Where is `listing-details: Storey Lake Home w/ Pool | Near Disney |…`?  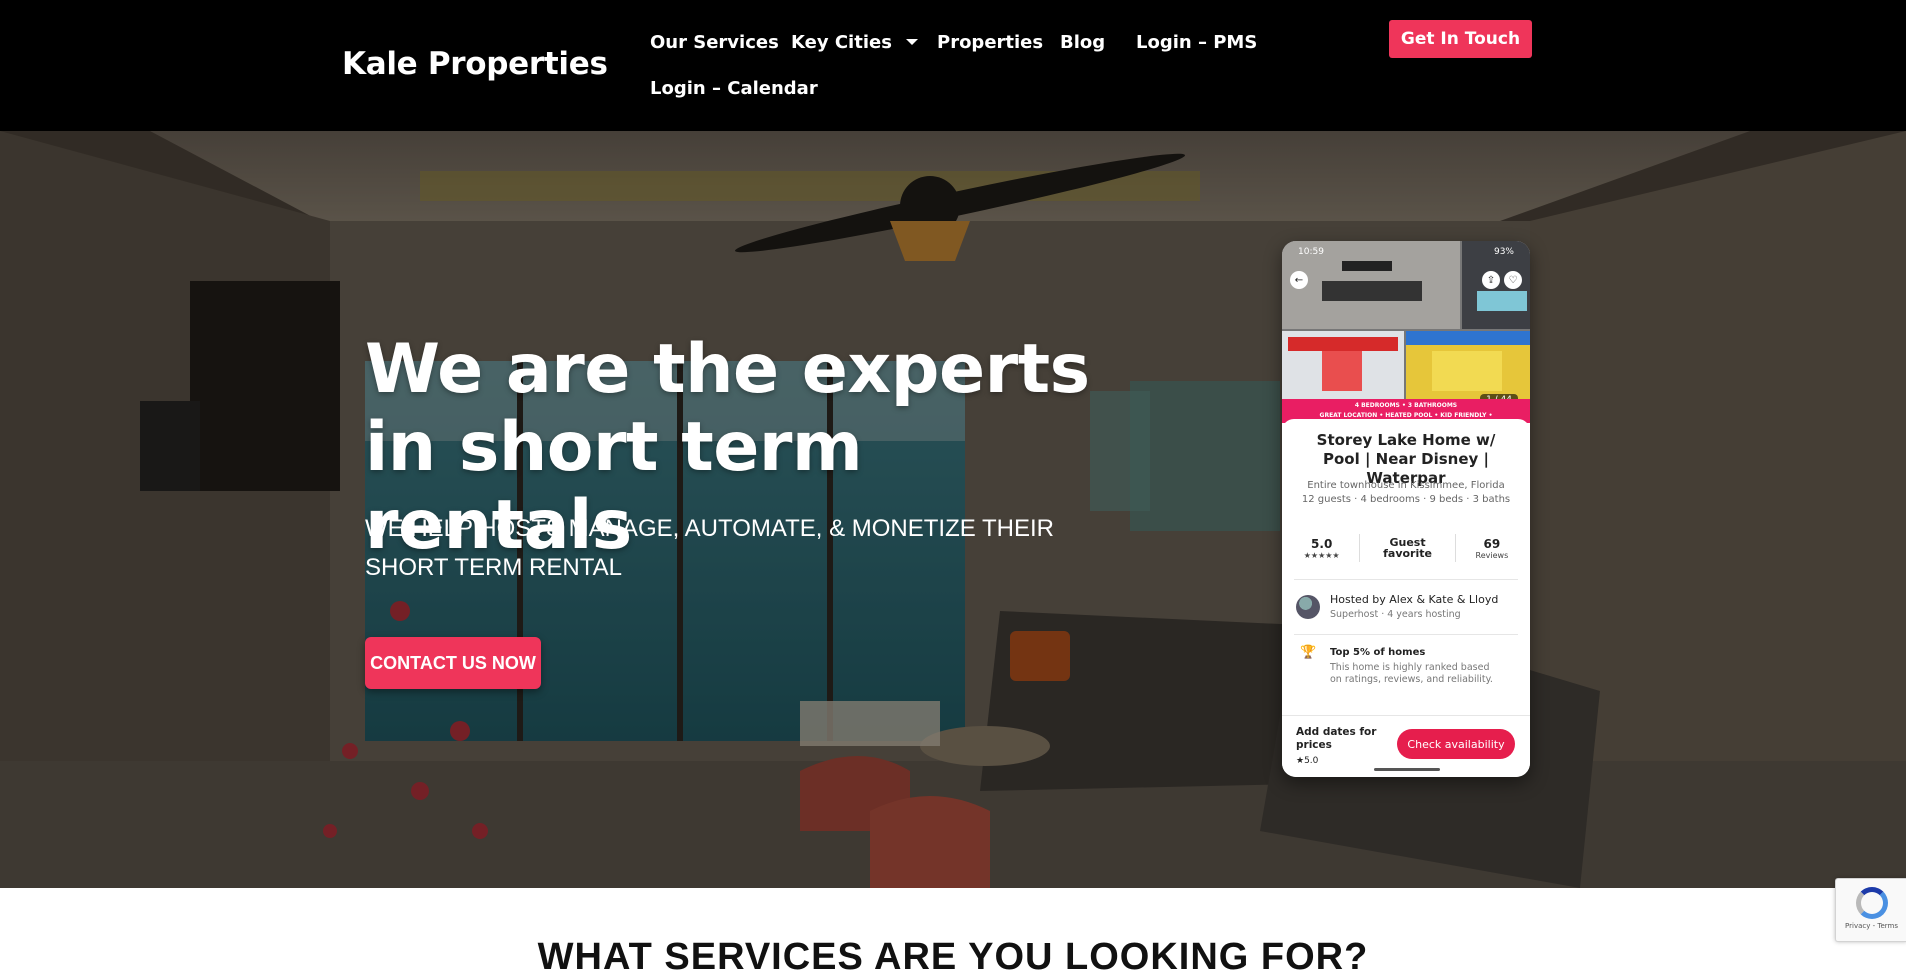
listing-details: Storey Lake Home w/ Pool | Near Disney |… is located at coordinates (1406, 598).